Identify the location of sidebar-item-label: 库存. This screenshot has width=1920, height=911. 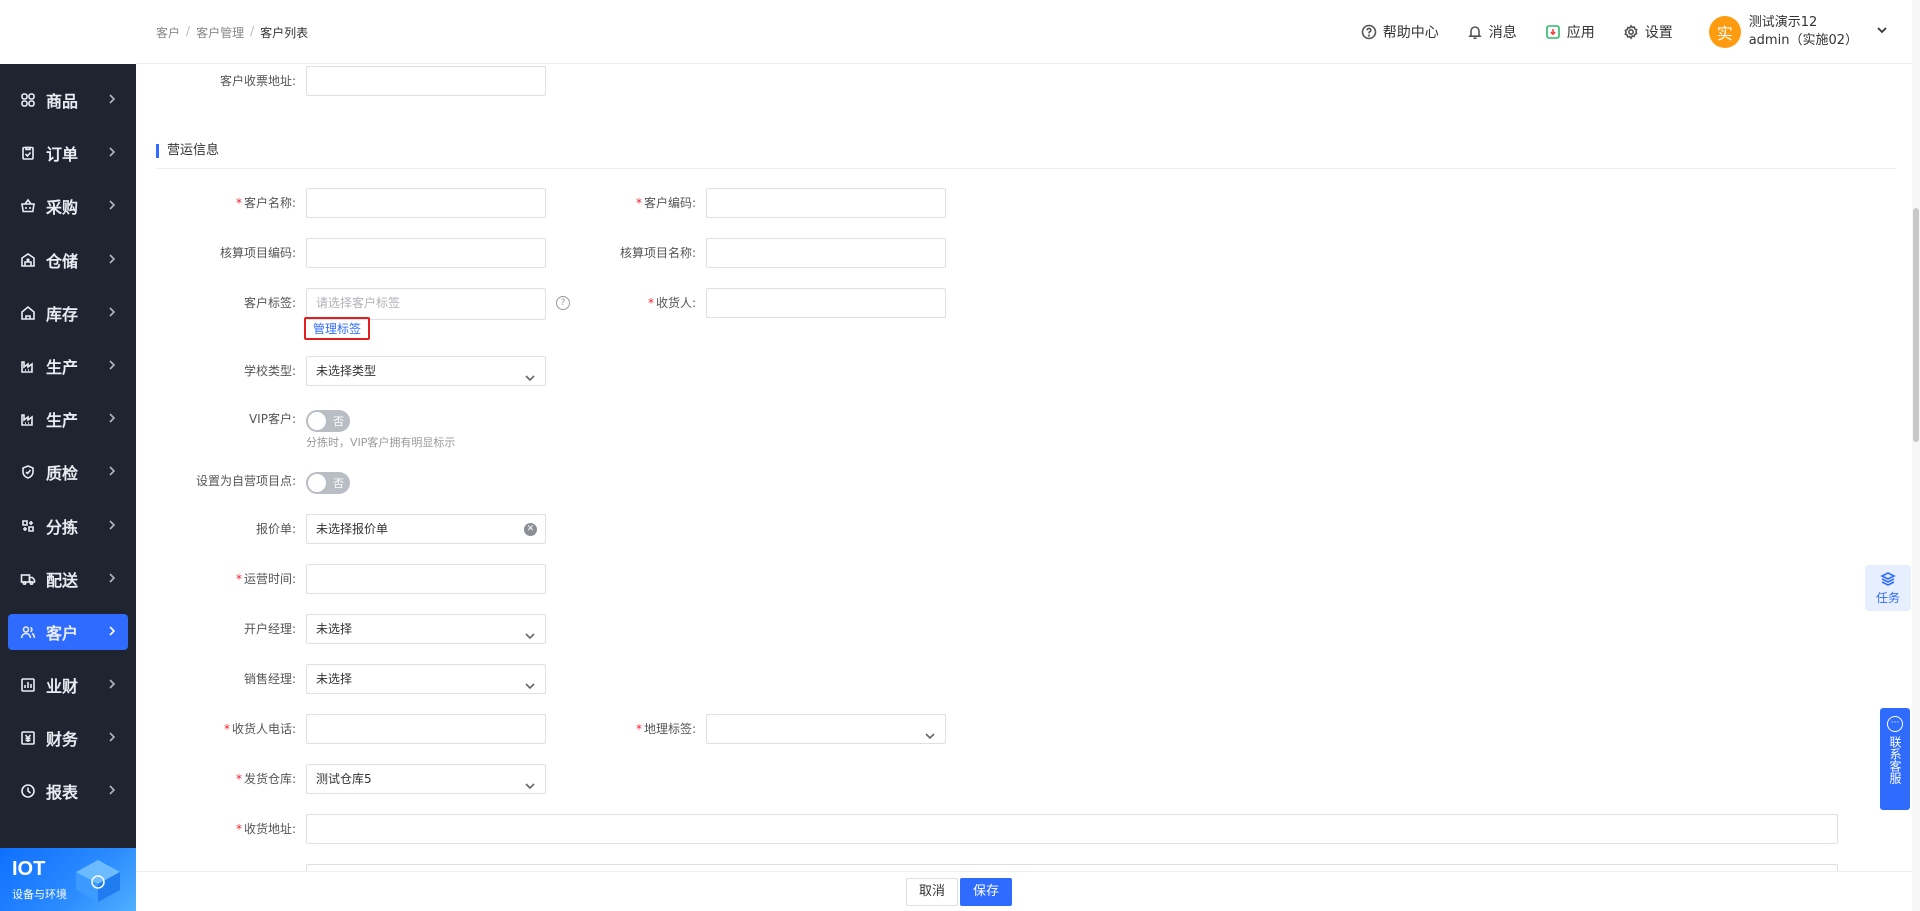
(62, 314).